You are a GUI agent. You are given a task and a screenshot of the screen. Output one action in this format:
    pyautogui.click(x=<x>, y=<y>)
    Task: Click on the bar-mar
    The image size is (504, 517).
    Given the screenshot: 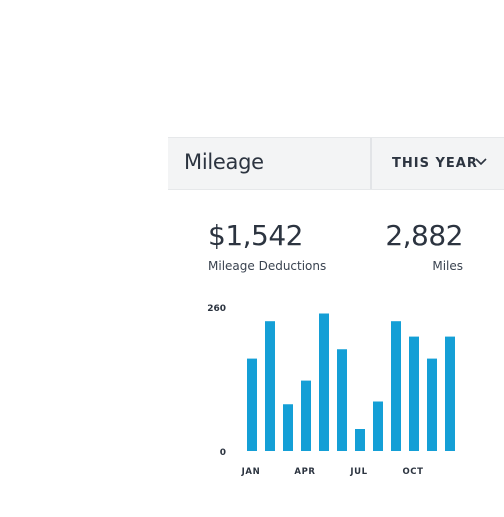 What is the action you would take?
    pyautogui.click(x=288, y=427)
    